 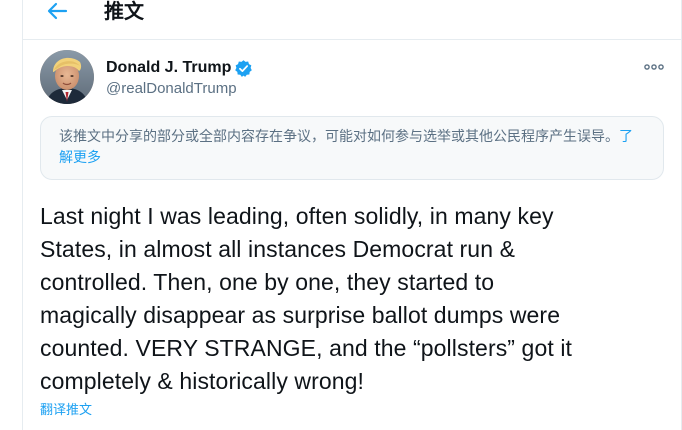 I want to click on author-name-row: Donald J. Trump, so click(x=179, y=68).